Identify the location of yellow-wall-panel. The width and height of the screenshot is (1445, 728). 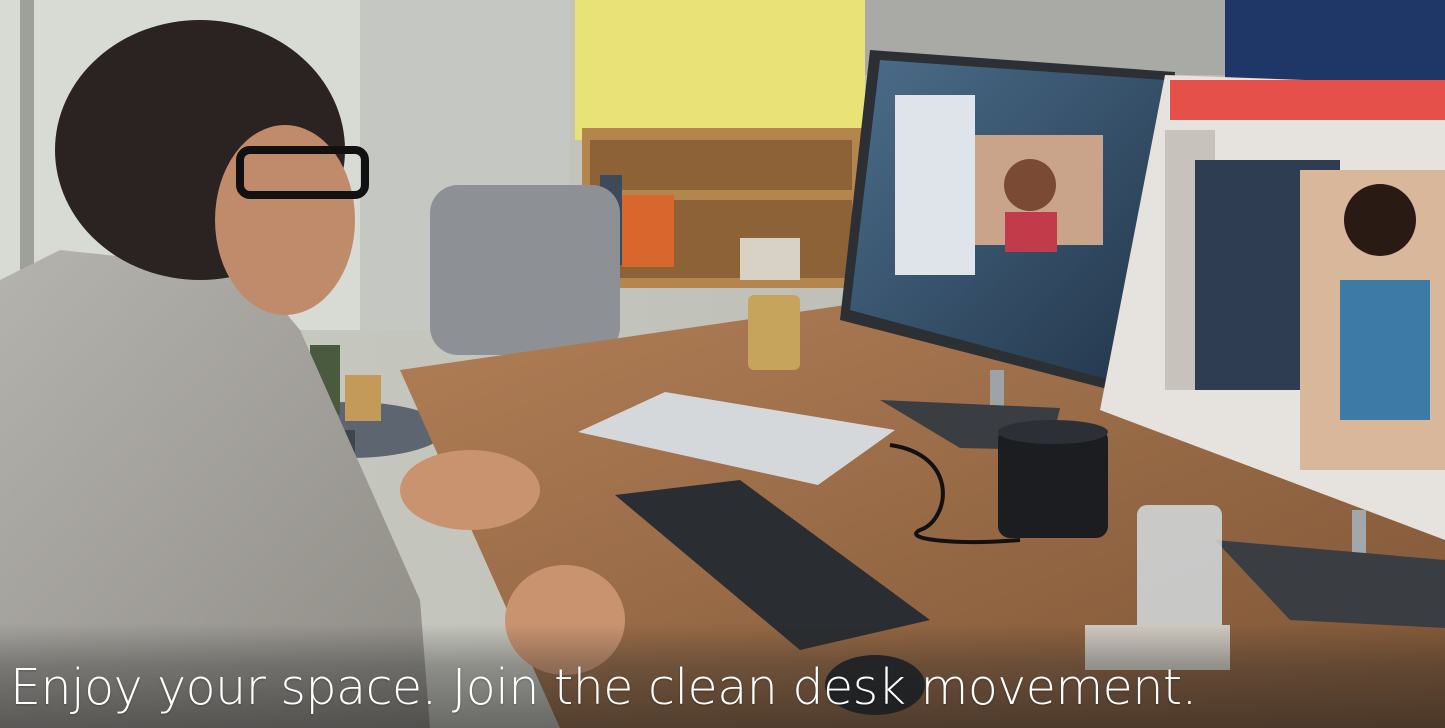
(720, 70).